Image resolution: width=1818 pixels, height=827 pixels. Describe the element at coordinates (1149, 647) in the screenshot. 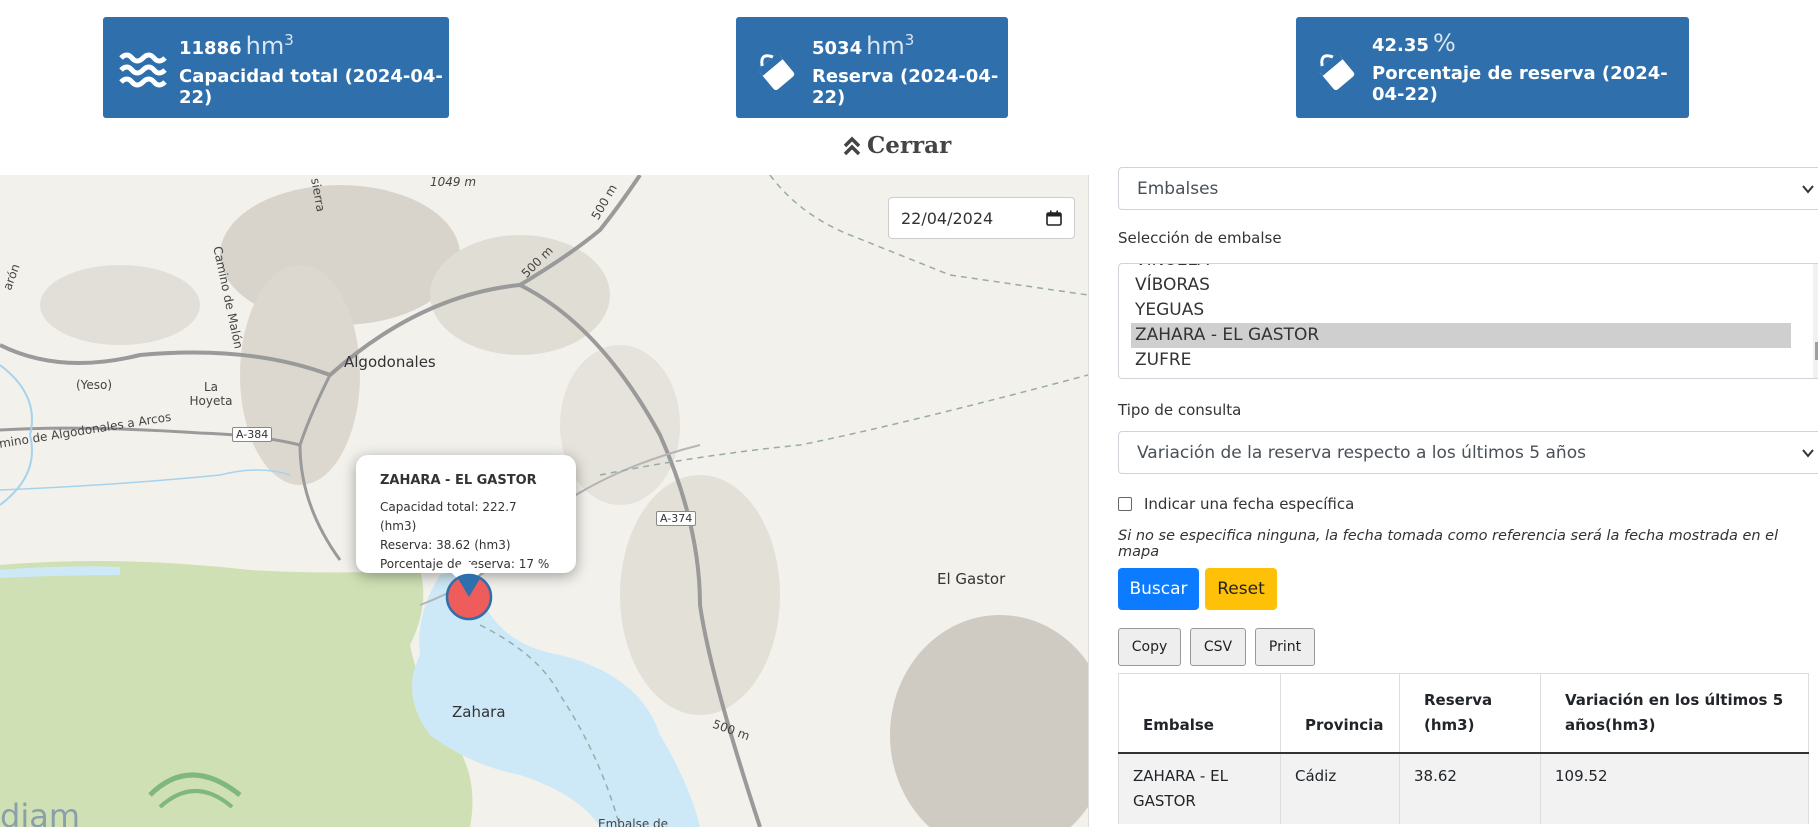

I see `copy-button: Copy` at that location.